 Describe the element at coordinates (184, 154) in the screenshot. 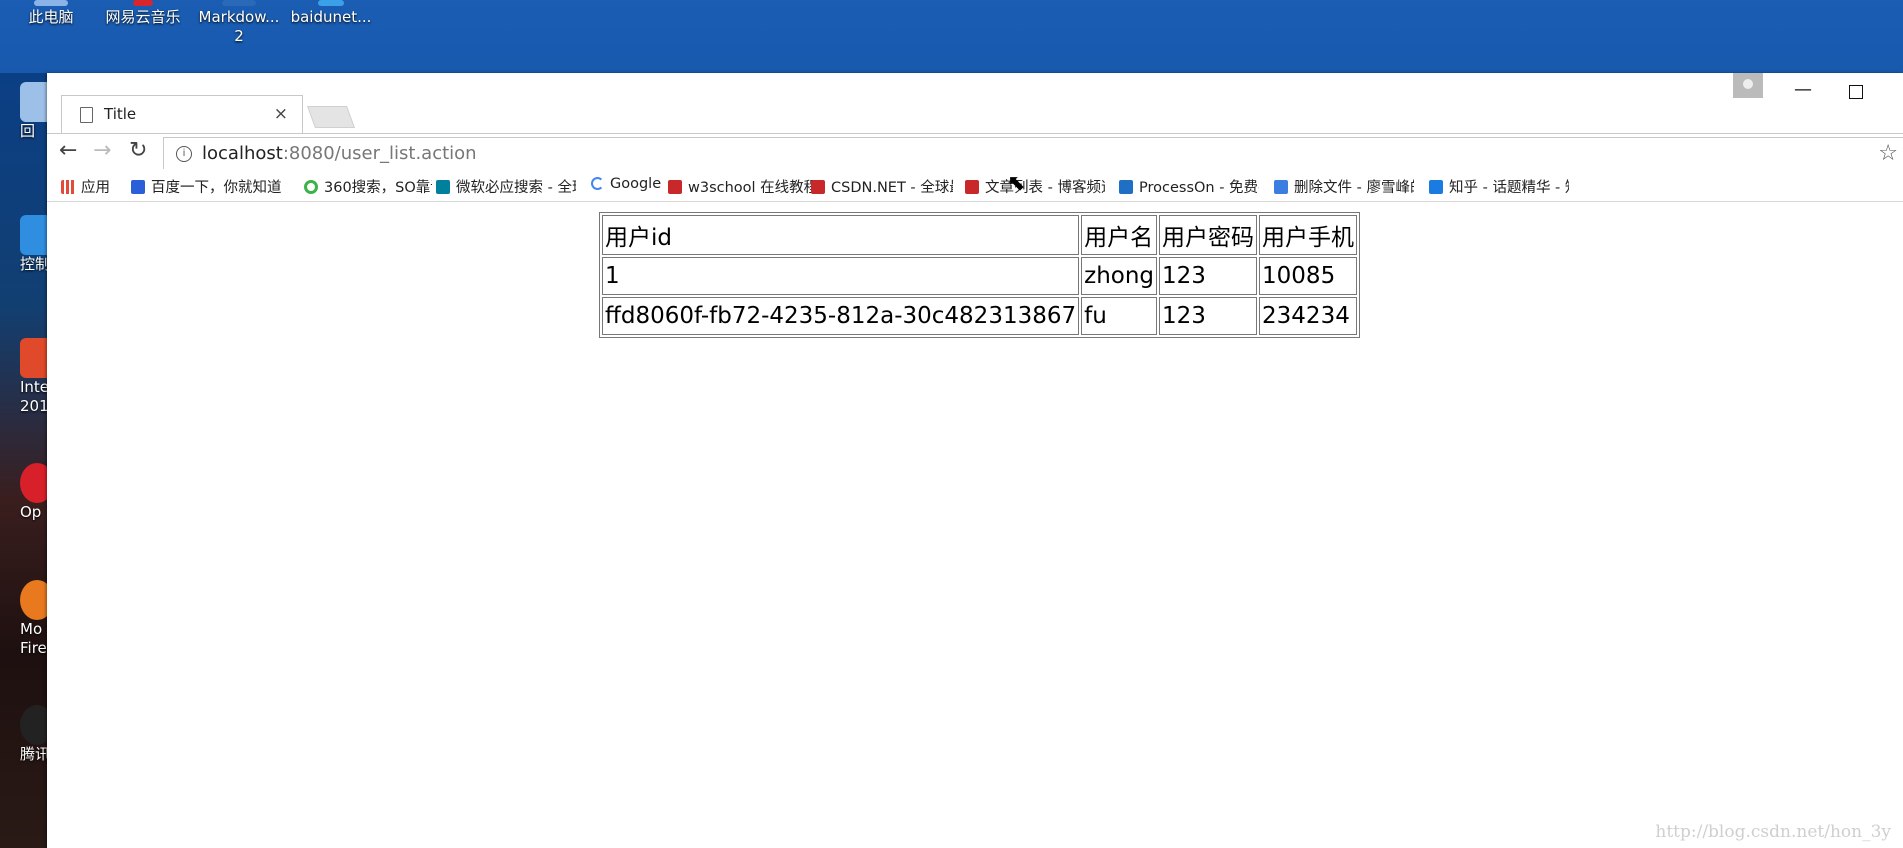

I see `info-icon: i` at that location.